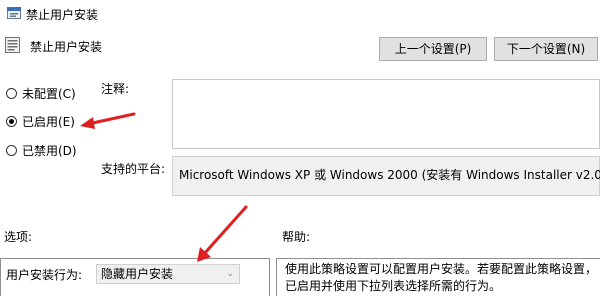  What do you see at coordinates (12, 45) in the screenshot?
I see `policy-setting-icon` at bounding box center [12, 45].